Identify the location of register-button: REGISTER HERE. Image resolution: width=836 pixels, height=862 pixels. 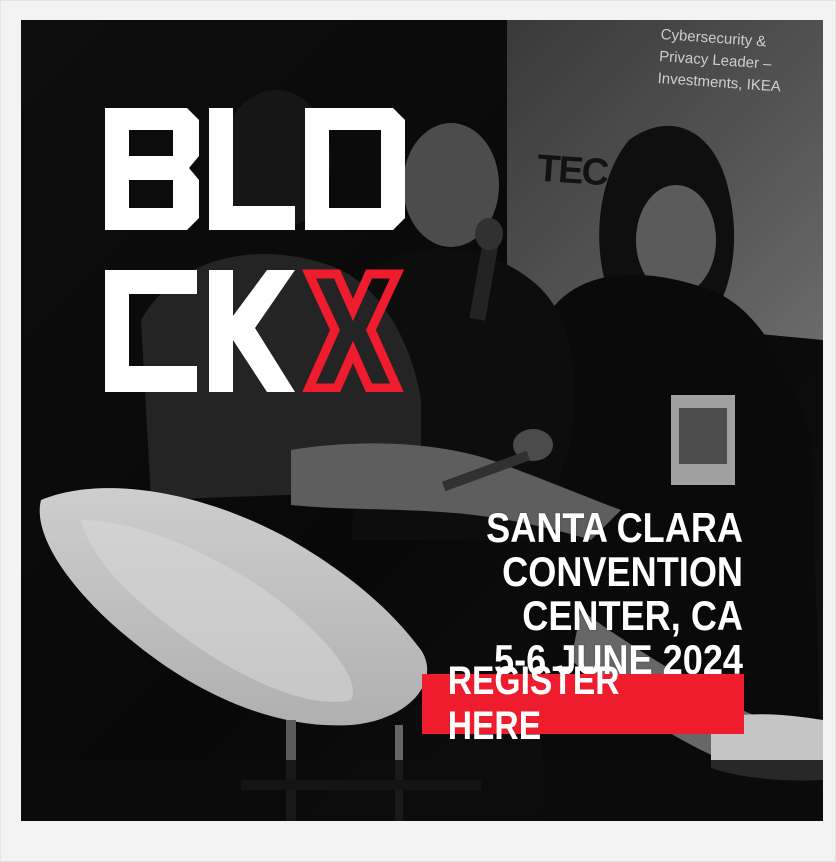
(583, 703).